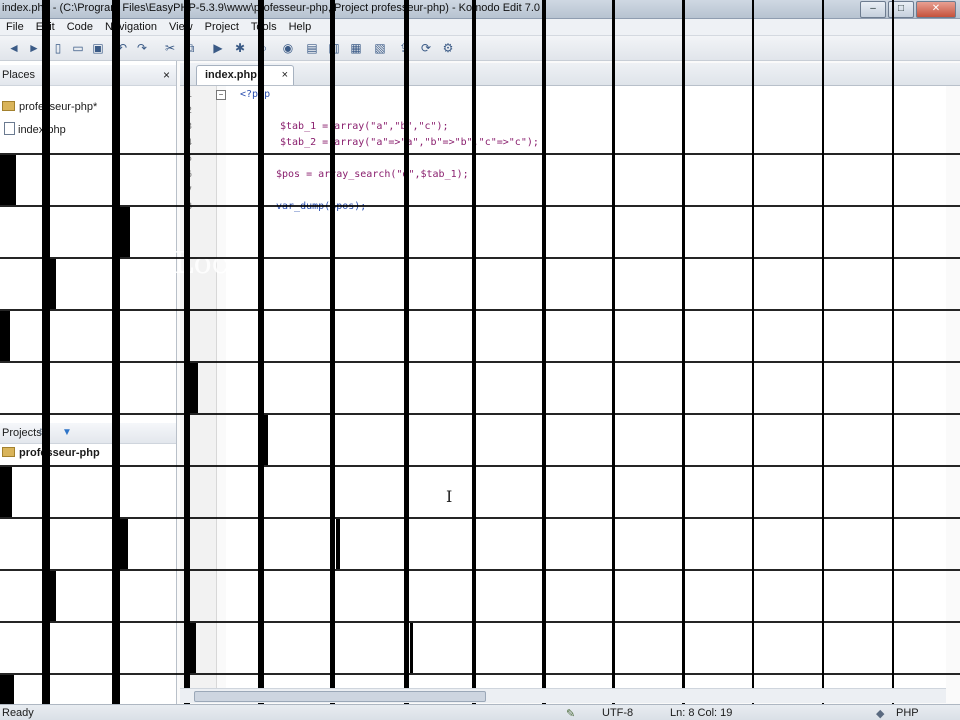 Image resolution: width=960 pixels, height=720 pixels. I want to click on code-line-3: $tab_1 = array("a","b","c");, so click(364, 126).